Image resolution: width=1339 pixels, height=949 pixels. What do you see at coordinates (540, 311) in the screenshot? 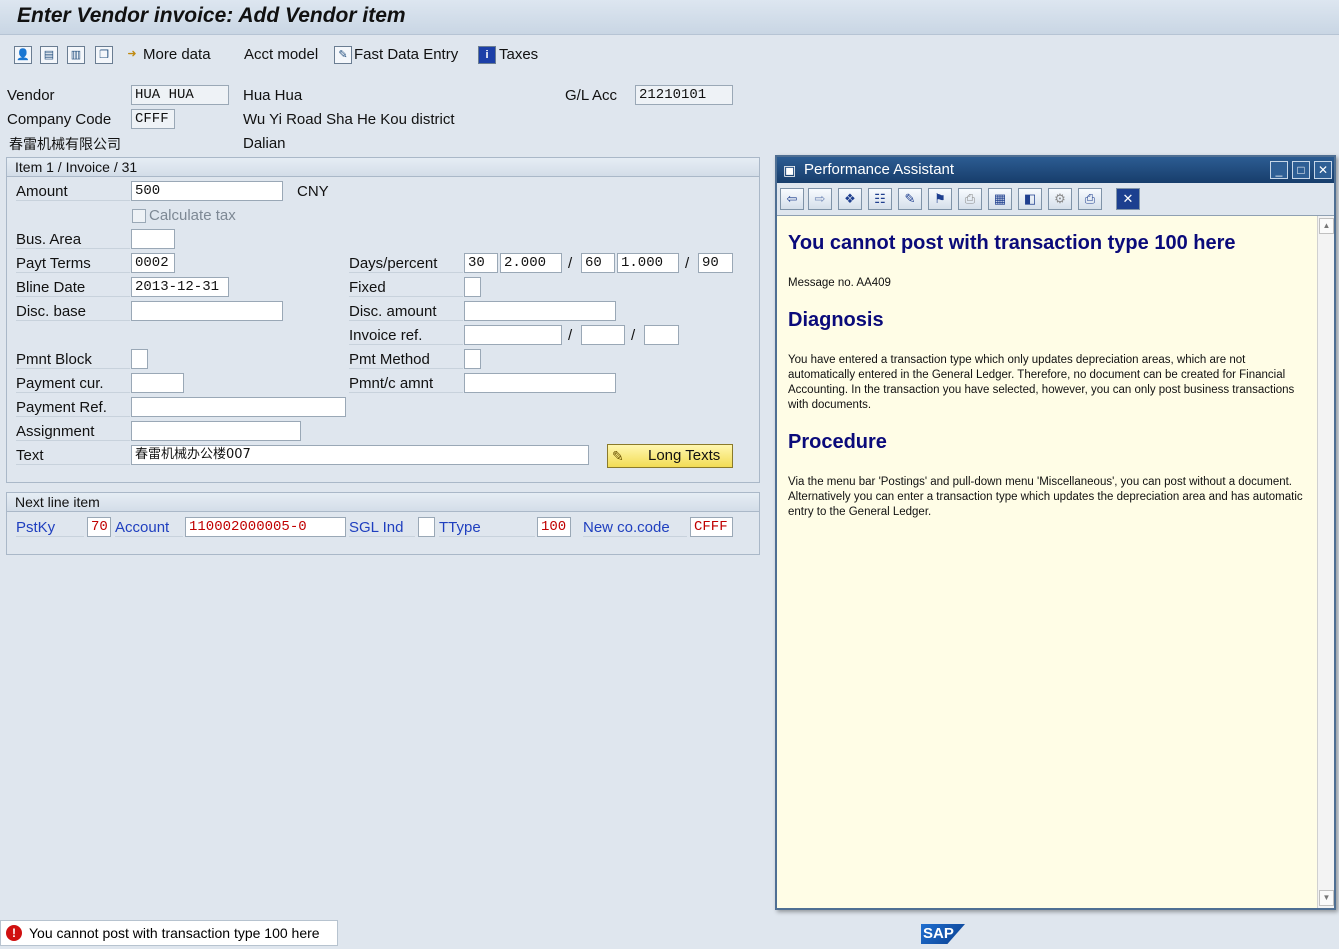
I see `disc-amount-field` at bounding box center [540, 311].